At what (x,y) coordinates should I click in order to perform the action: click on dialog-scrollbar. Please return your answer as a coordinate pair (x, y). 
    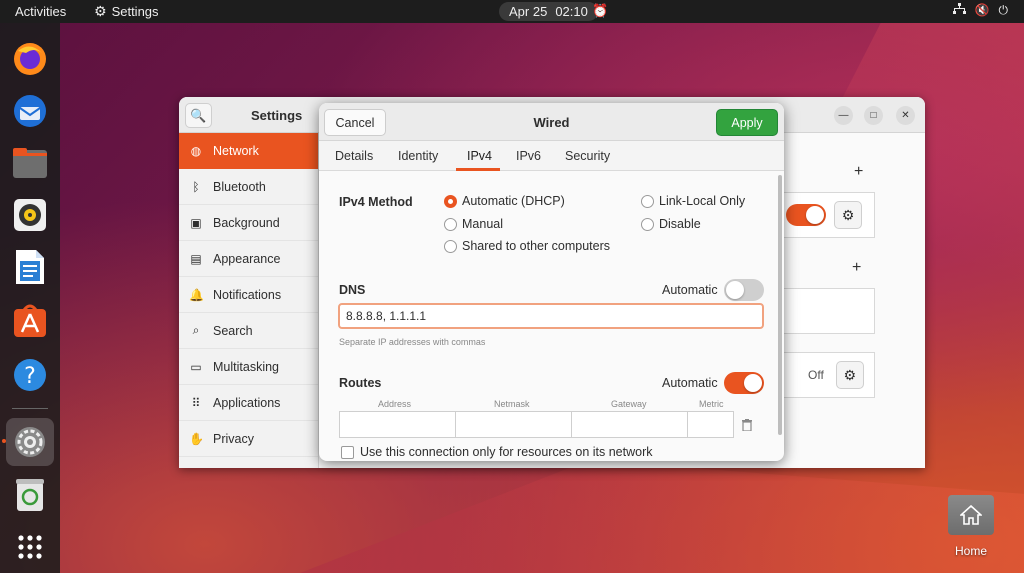
    Looking at the image, I should click on (780, 305).